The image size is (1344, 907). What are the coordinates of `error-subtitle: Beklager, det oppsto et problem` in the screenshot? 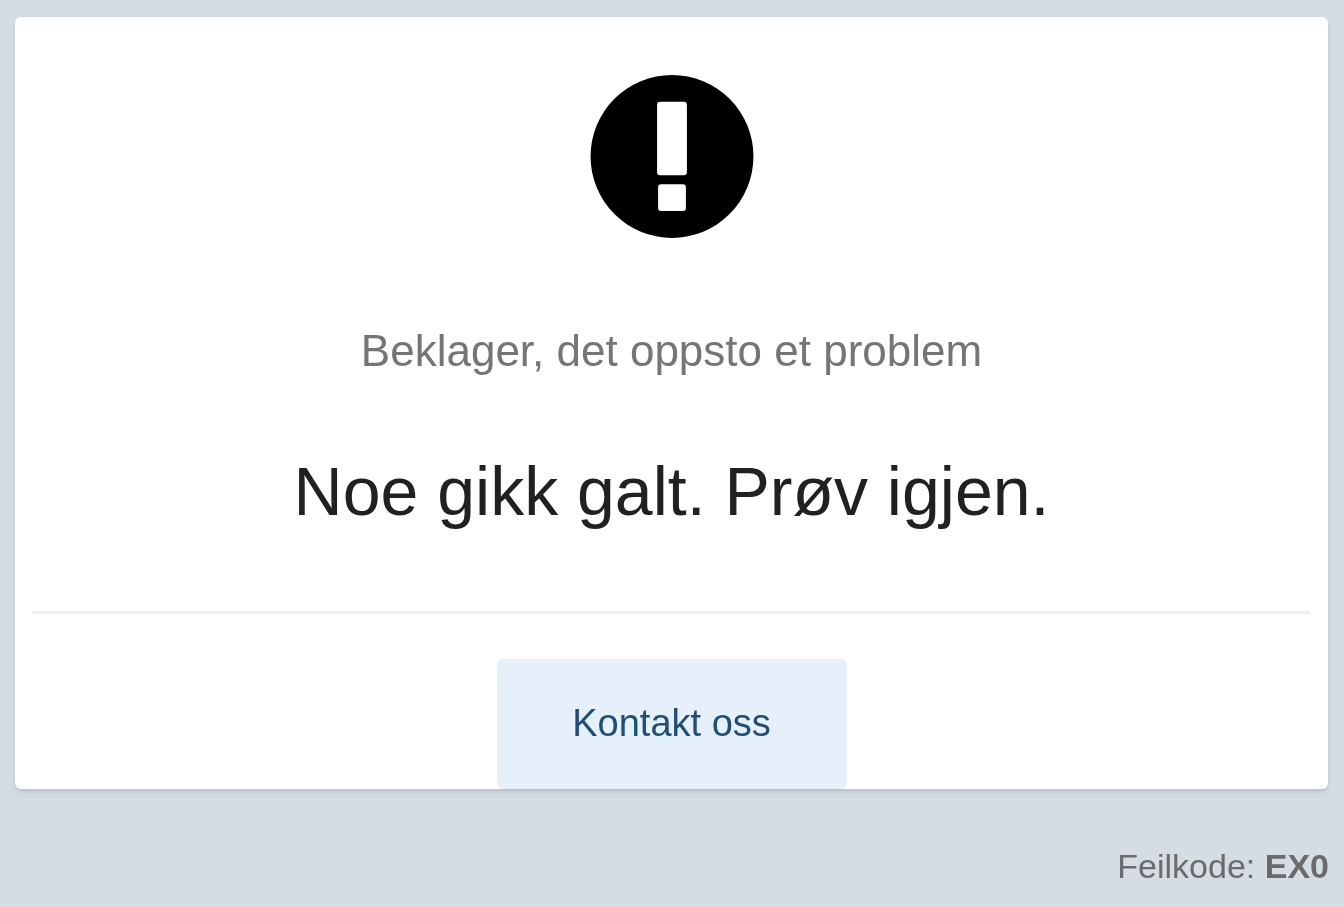 It's located at (671, 350).